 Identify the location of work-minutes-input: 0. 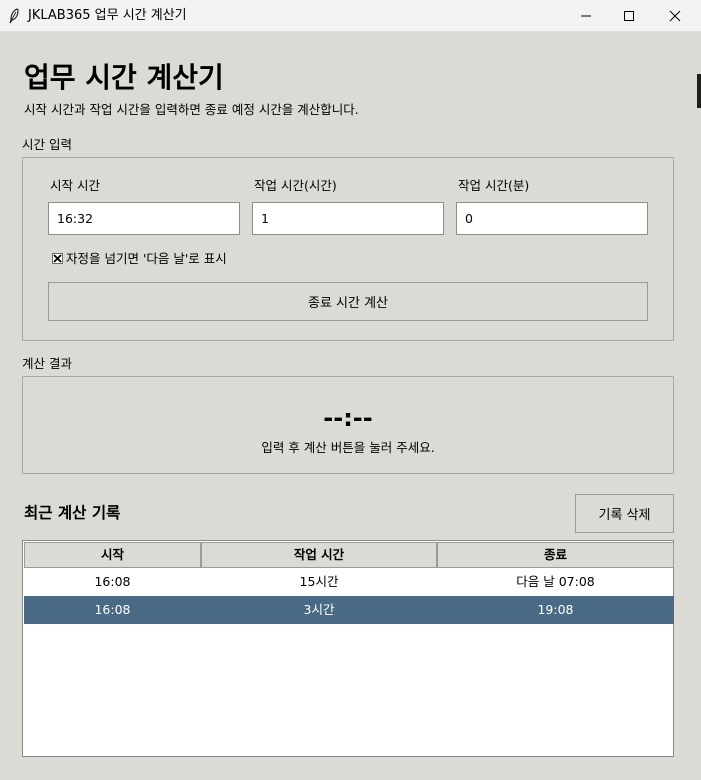
(552, 218).